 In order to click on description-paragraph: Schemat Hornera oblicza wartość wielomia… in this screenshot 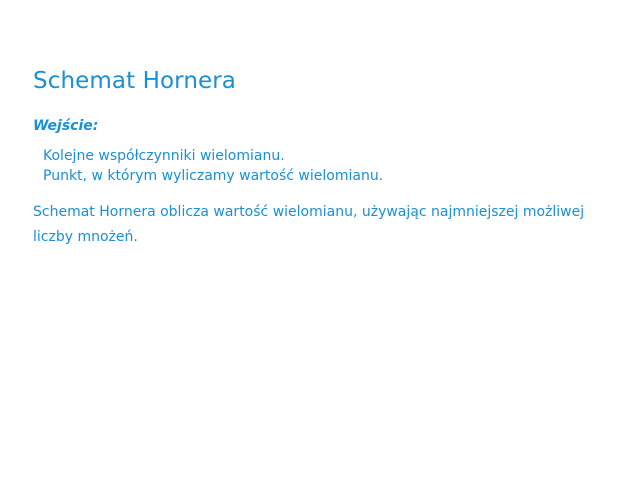, I will do `click(309, 224)`.